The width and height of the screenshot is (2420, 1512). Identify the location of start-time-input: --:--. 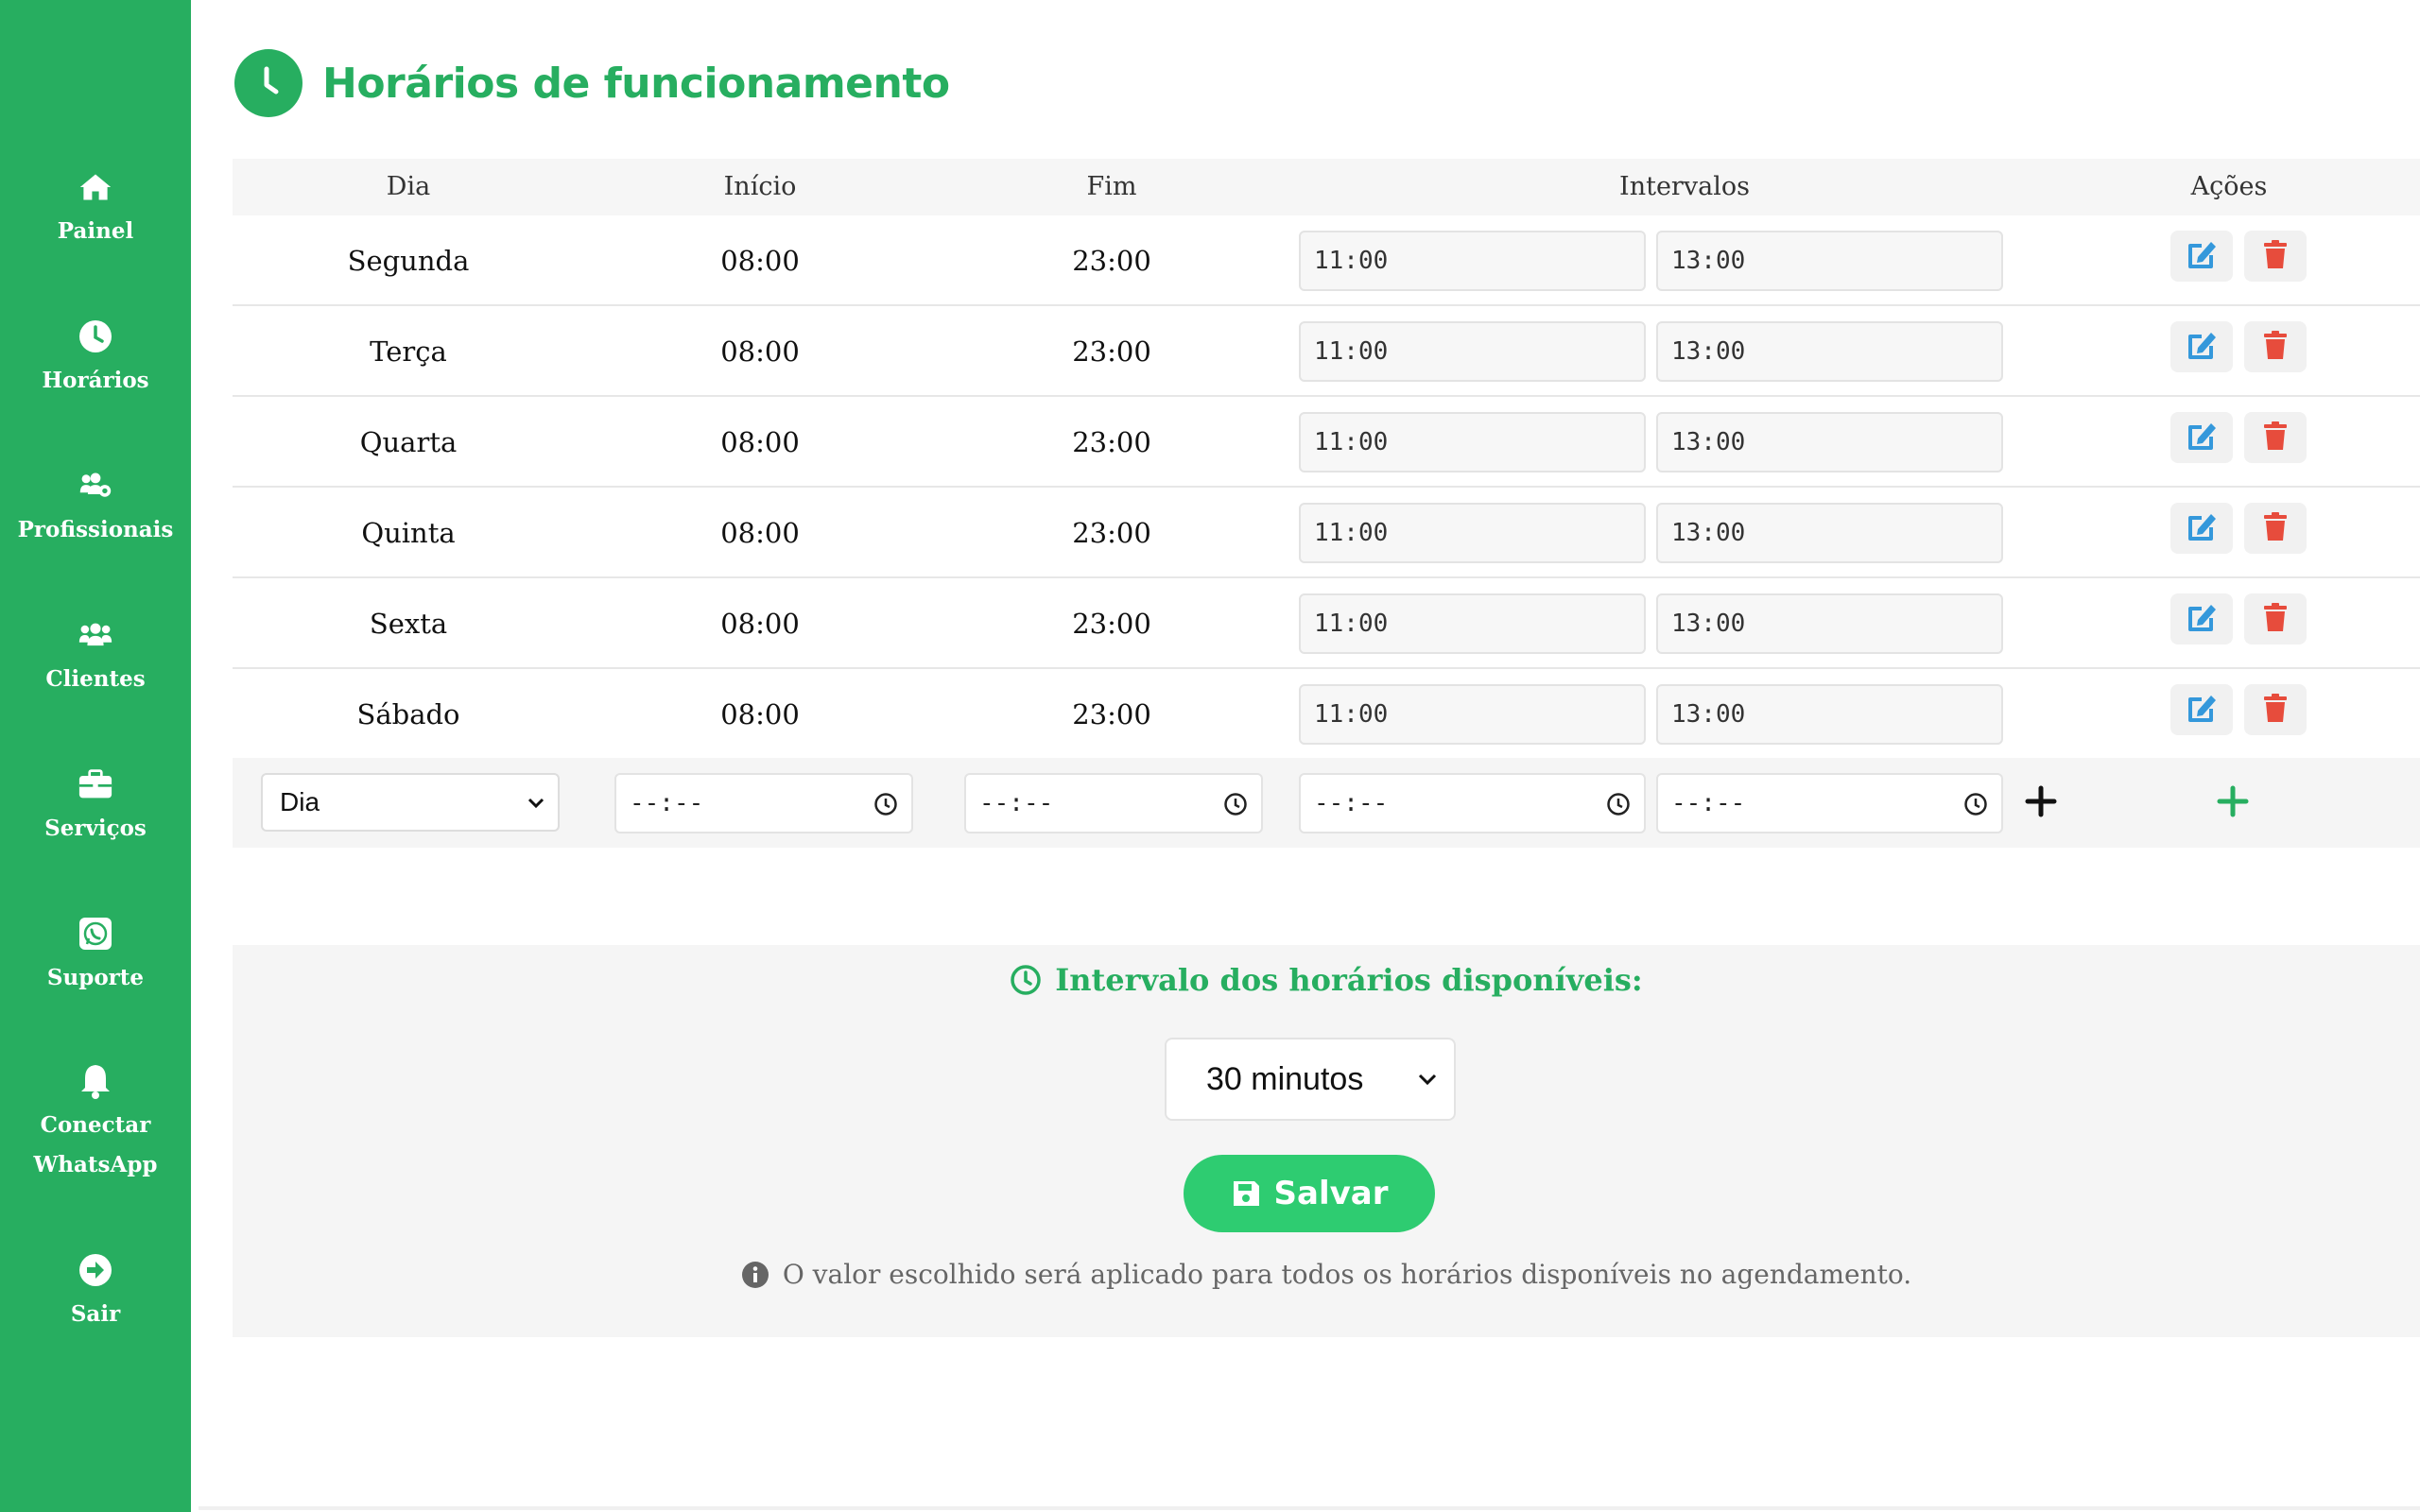
(763, 803).